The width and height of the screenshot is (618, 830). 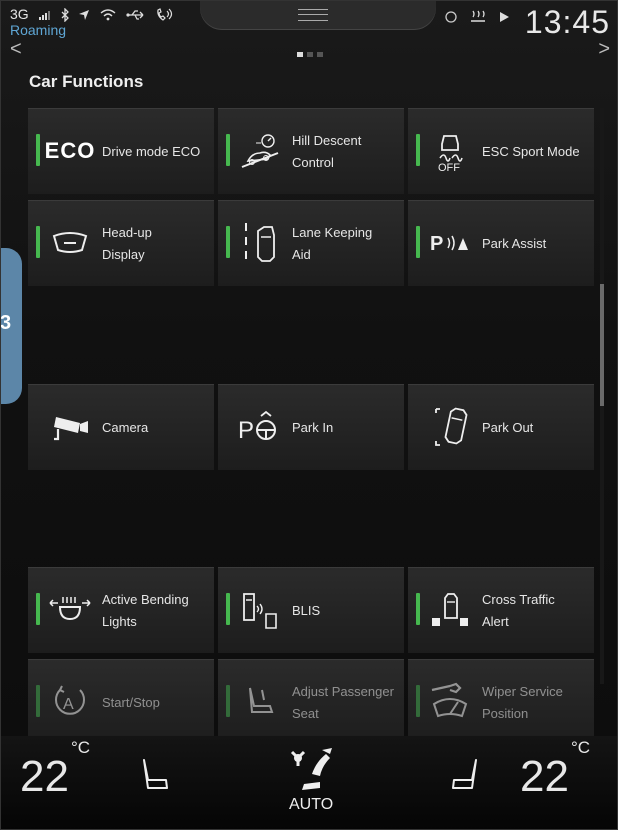 What do you see at coordinates (450, 610) in the screenshot?
I see `cross-traffic-icon` at bounding box center [450, 610].